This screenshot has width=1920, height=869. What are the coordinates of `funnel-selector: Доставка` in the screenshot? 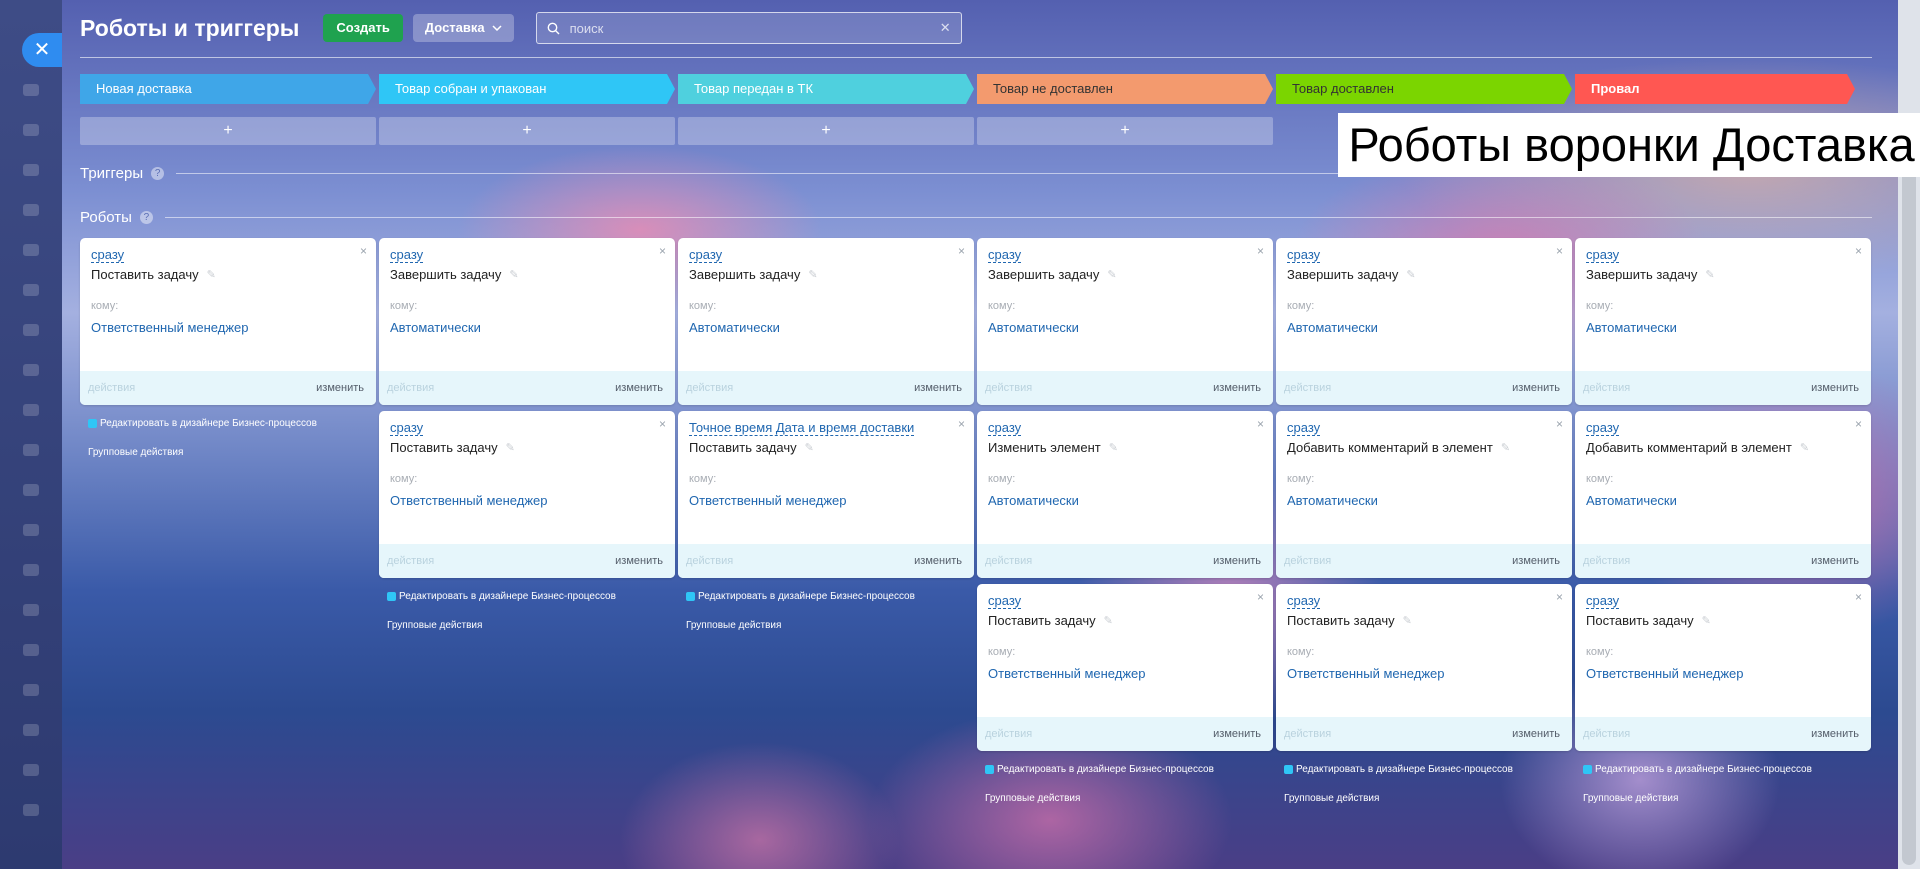 It's located at (463, 28).